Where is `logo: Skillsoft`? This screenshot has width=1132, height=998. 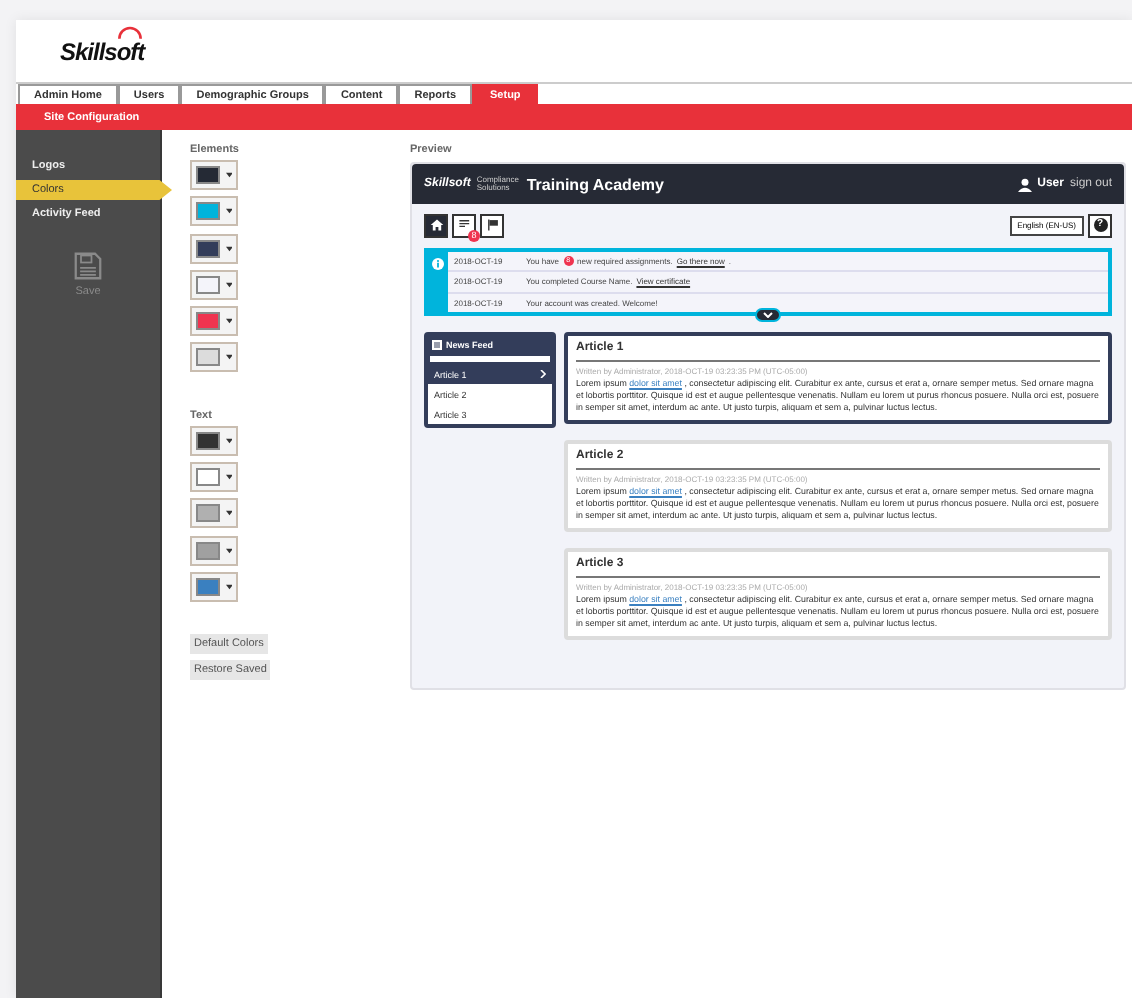
logo: Skillsoft is located at coordinates (102, 51).